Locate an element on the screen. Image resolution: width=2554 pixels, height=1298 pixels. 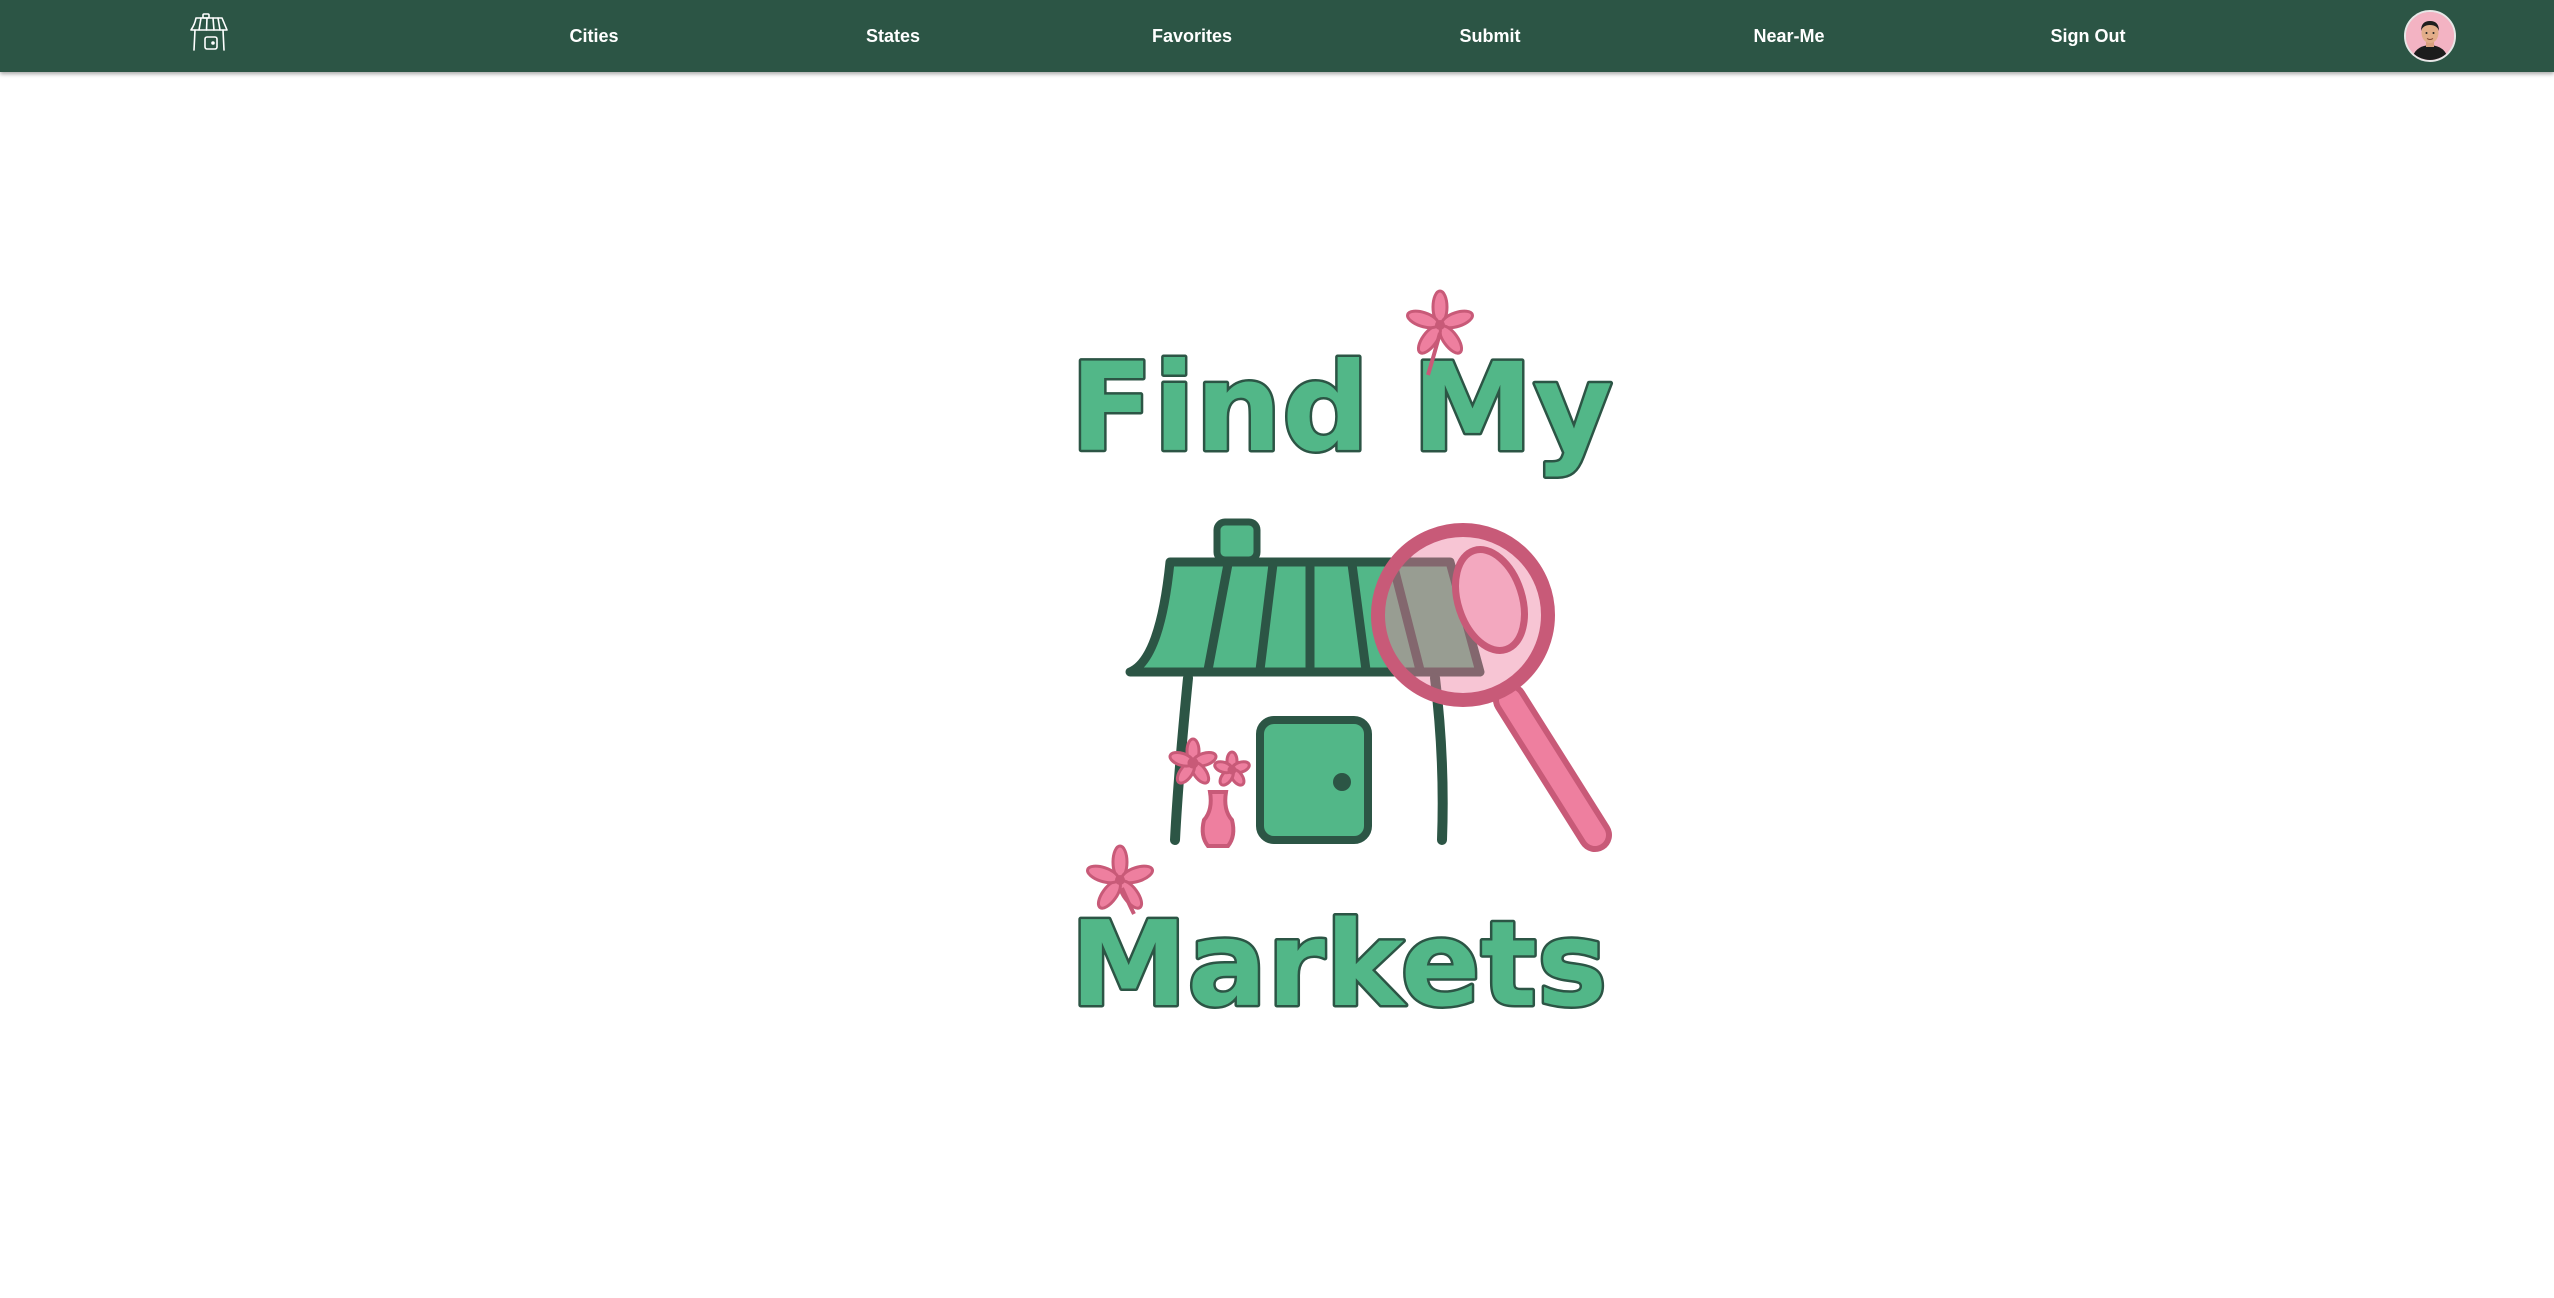
find-my-markets-logo: Find My Markets is located at coordinates (1350, 658).